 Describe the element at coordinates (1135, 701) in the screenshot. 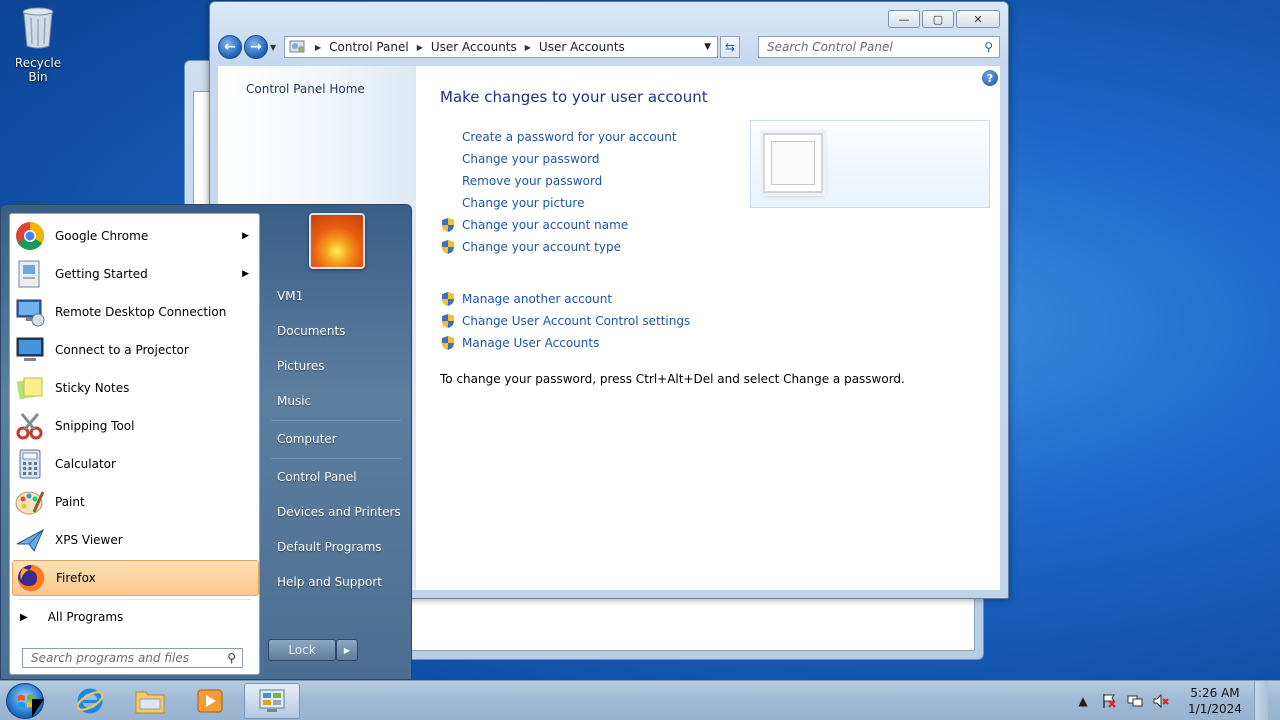

I see `network-icon` at that location.